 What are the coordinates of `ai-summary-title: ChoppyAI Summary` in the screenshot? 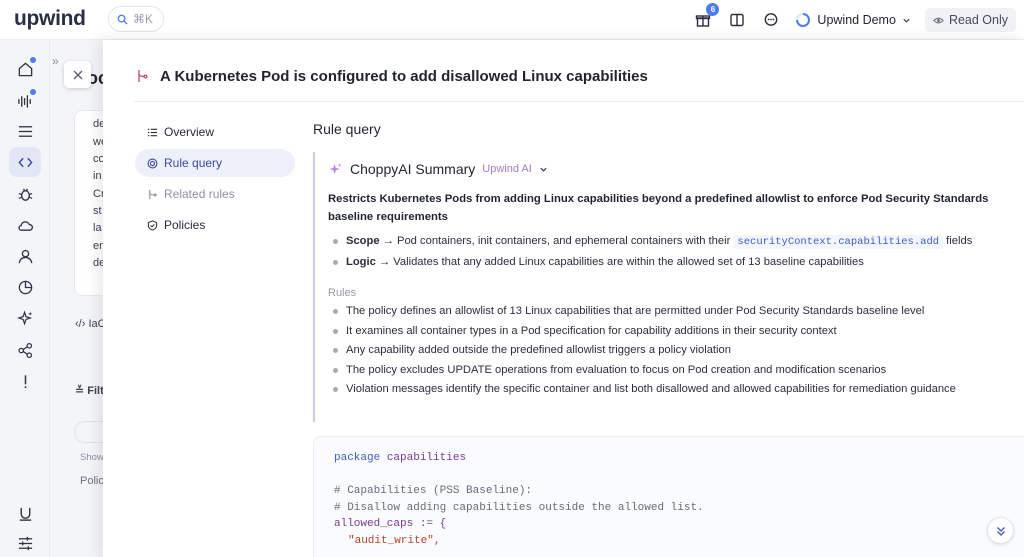 It's located at (413, 169).